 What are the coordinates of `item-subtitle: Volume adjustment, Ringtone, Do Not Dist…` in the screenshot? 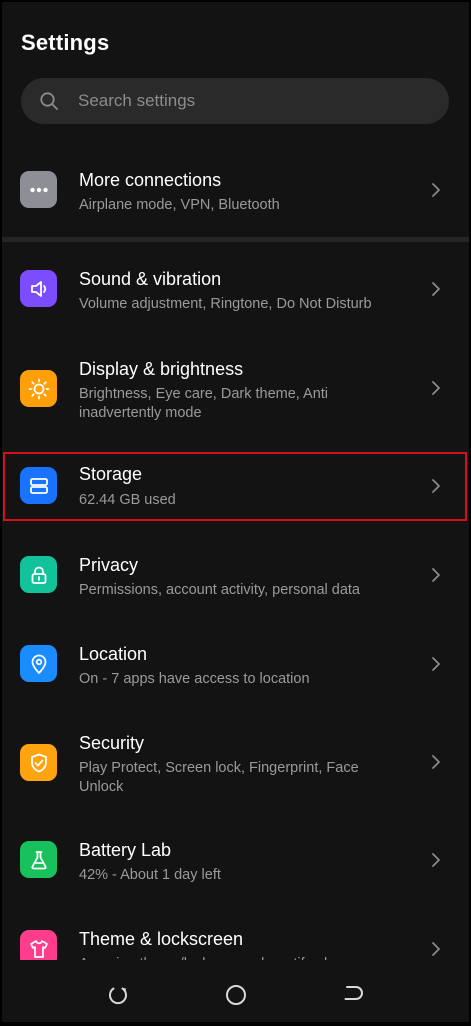 It's located at (225, 304).